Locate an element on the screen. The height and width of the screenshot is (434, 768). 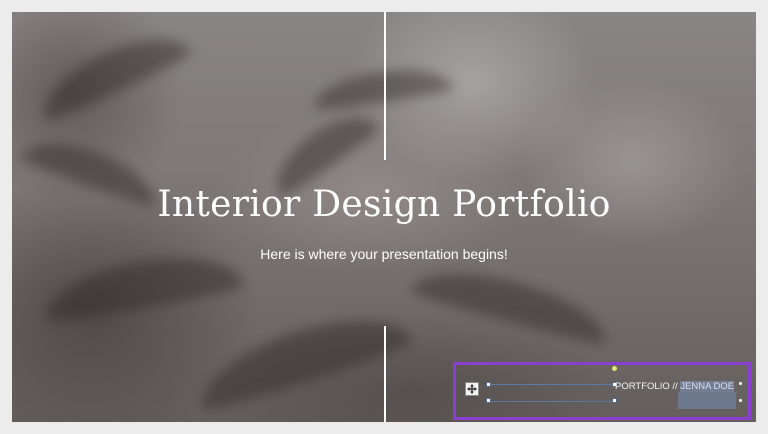
text-box-frame is located at coordinates (551, 393).